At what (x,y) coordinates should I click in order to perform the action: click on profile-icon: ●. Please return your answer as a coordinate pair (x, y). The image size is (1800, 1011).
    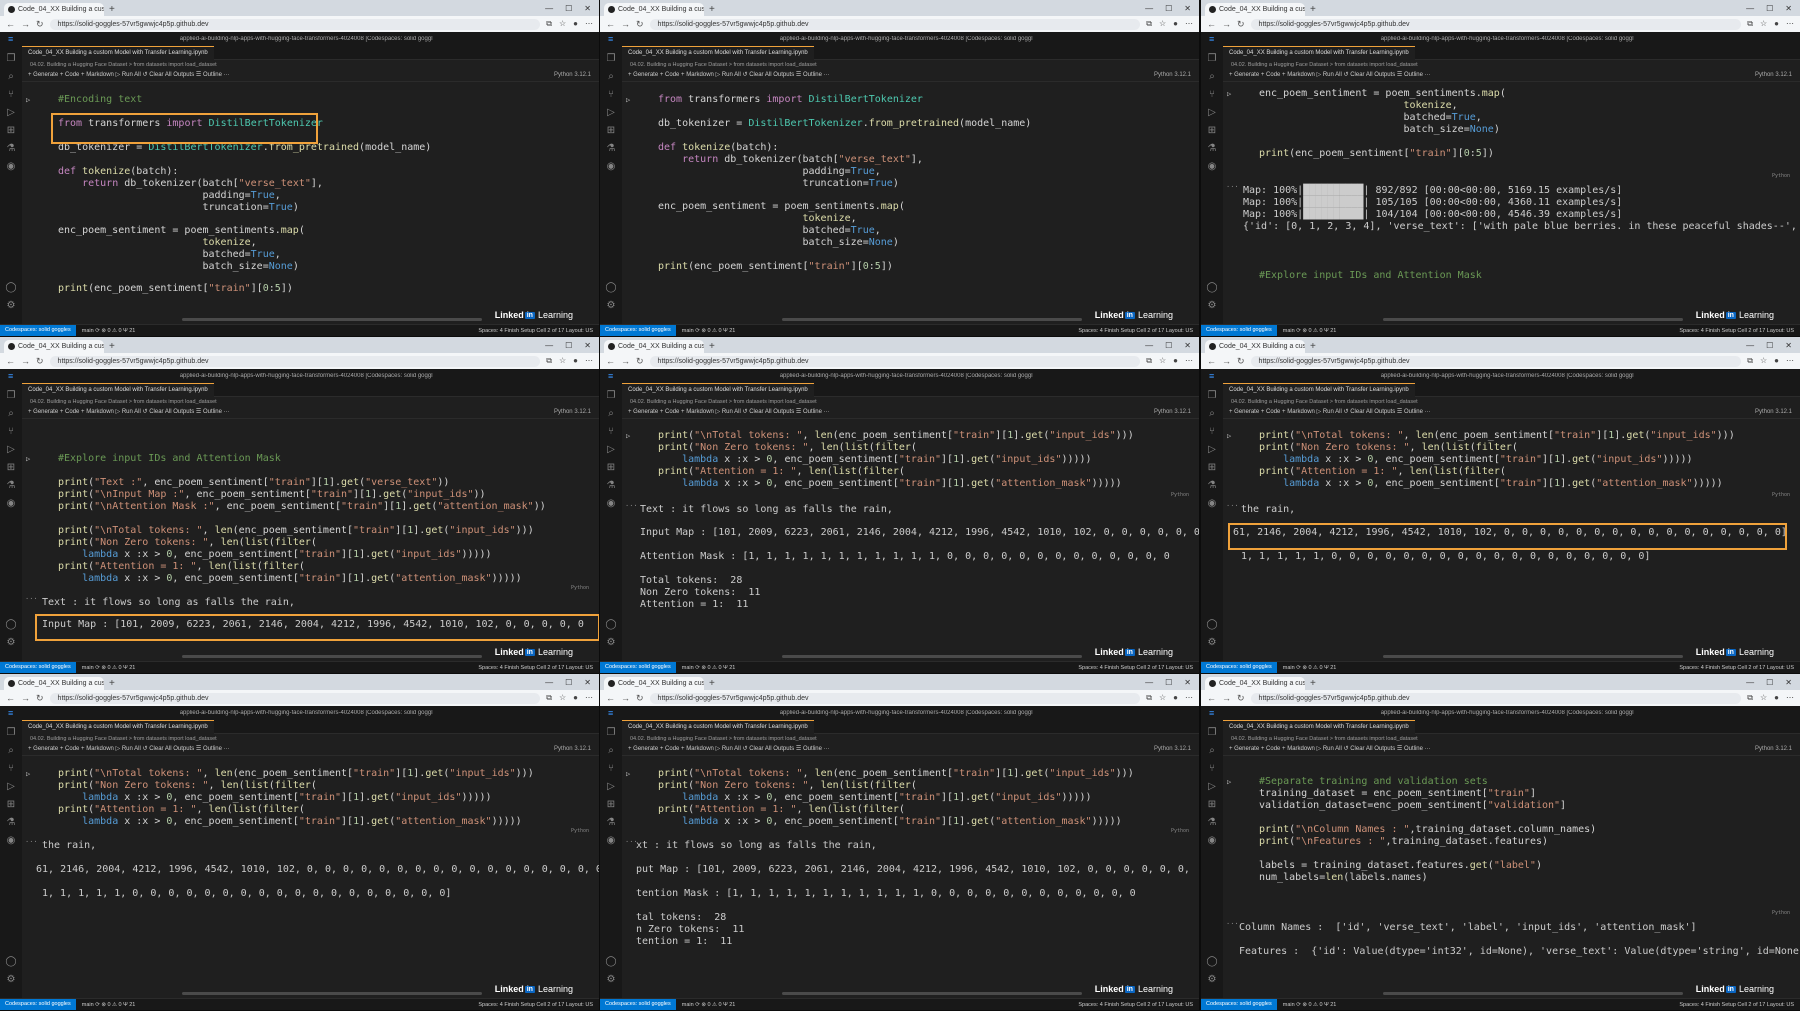
    Looking at the image, I should click on (575, 24).